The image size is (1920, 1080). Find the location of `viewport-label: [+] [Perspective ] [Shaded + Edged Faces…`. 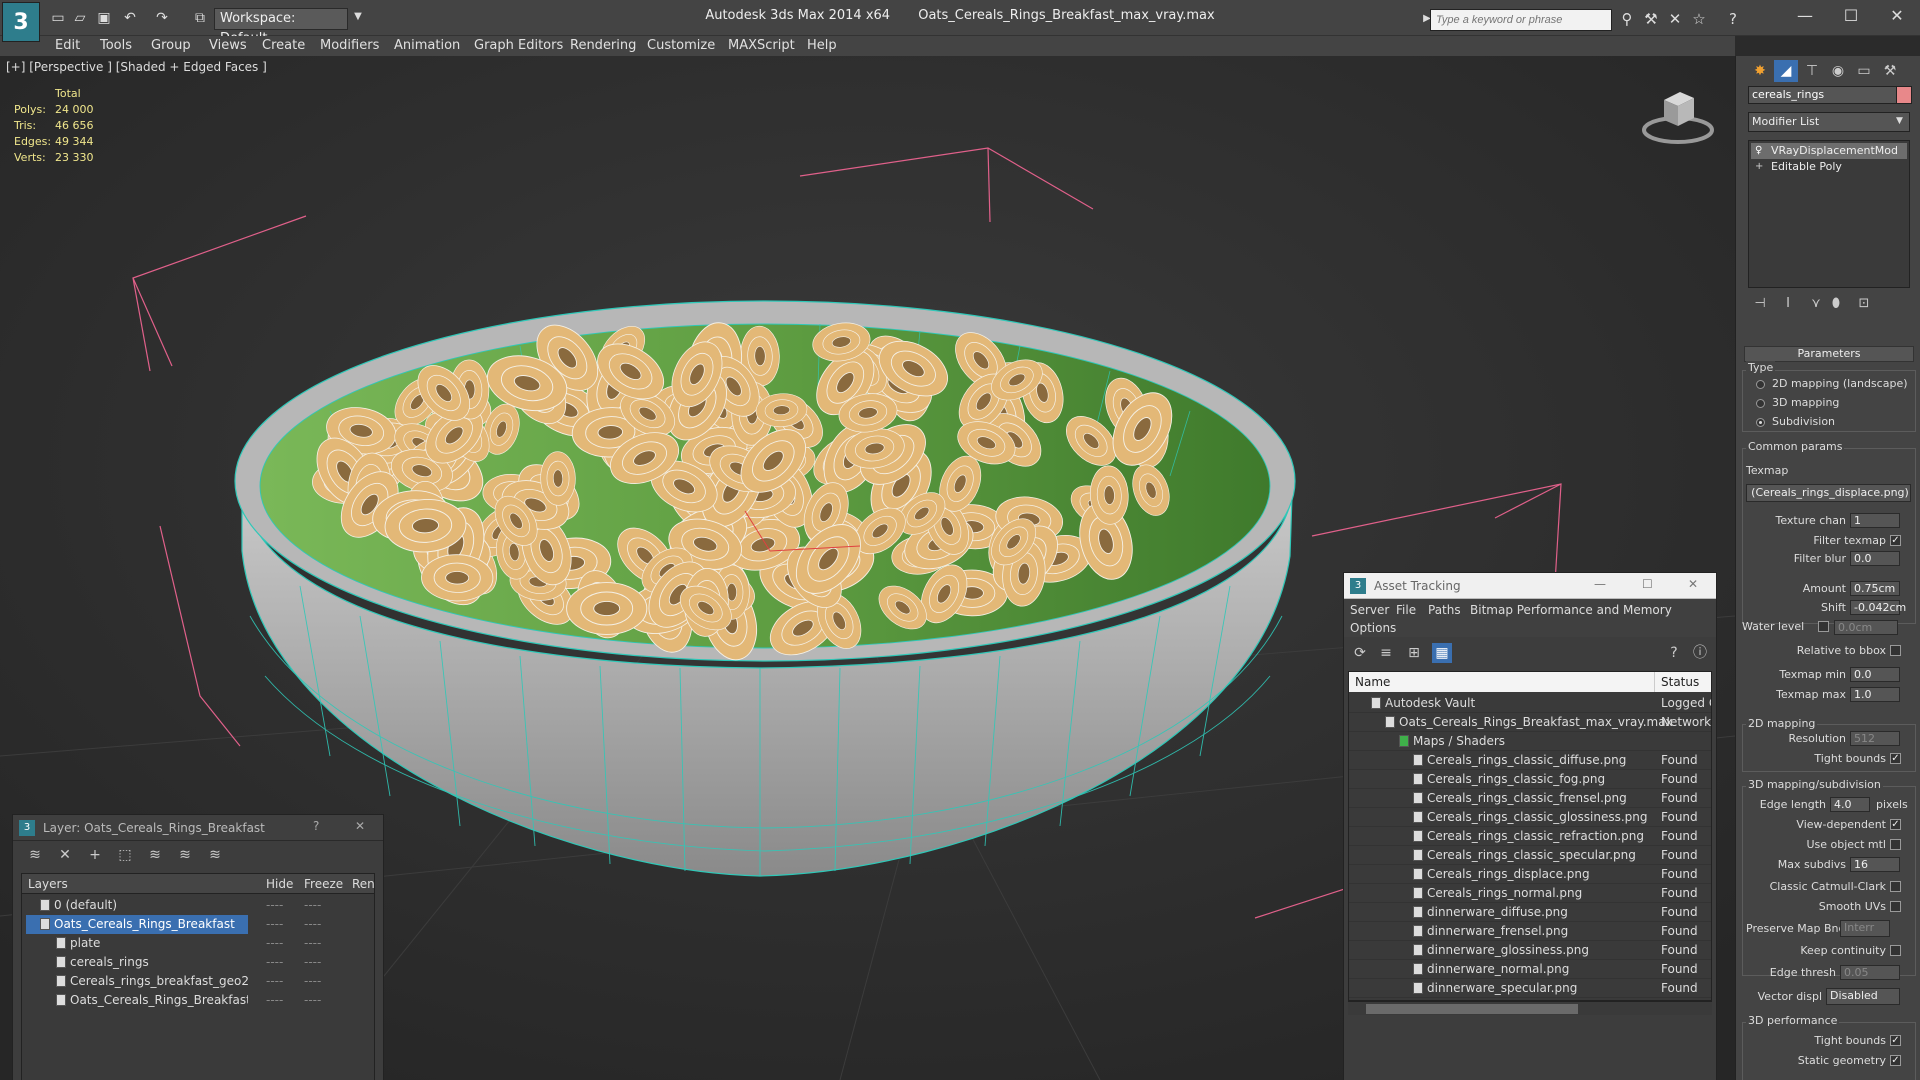

viewport-label: [+] [Perspective ] [Shaded + Edged Faces… is located at coordinates (136, 67).